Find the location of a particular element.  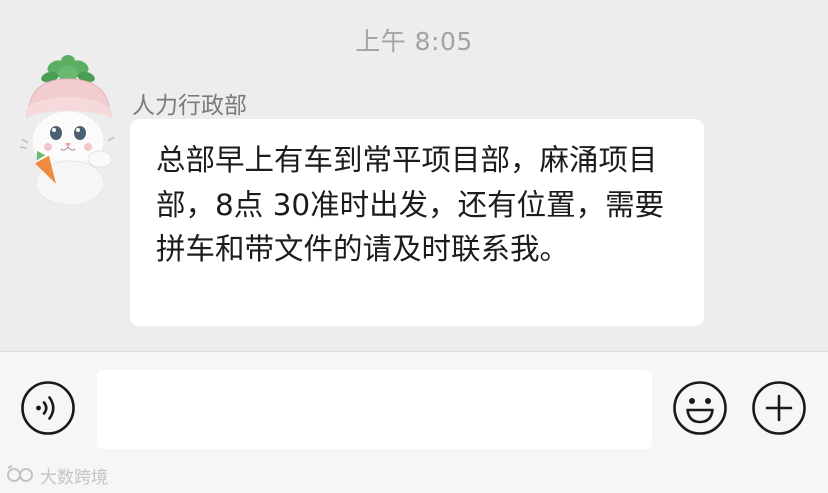

emoji-button is located at coordinates (700, 408).